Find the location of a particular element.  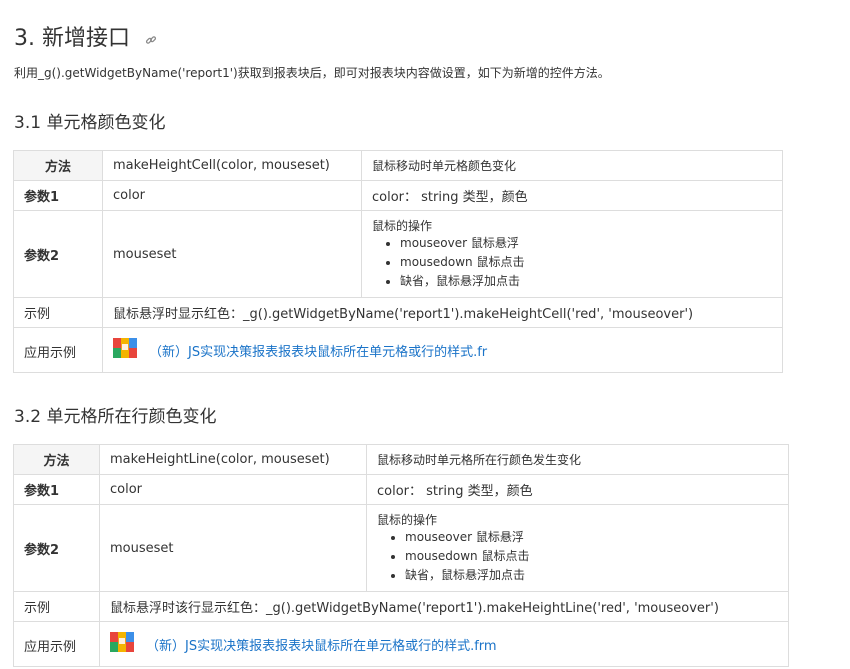

subsection-title-cell-color: 3.1 单元格颜色变化 is located at coordinates (90, 123).